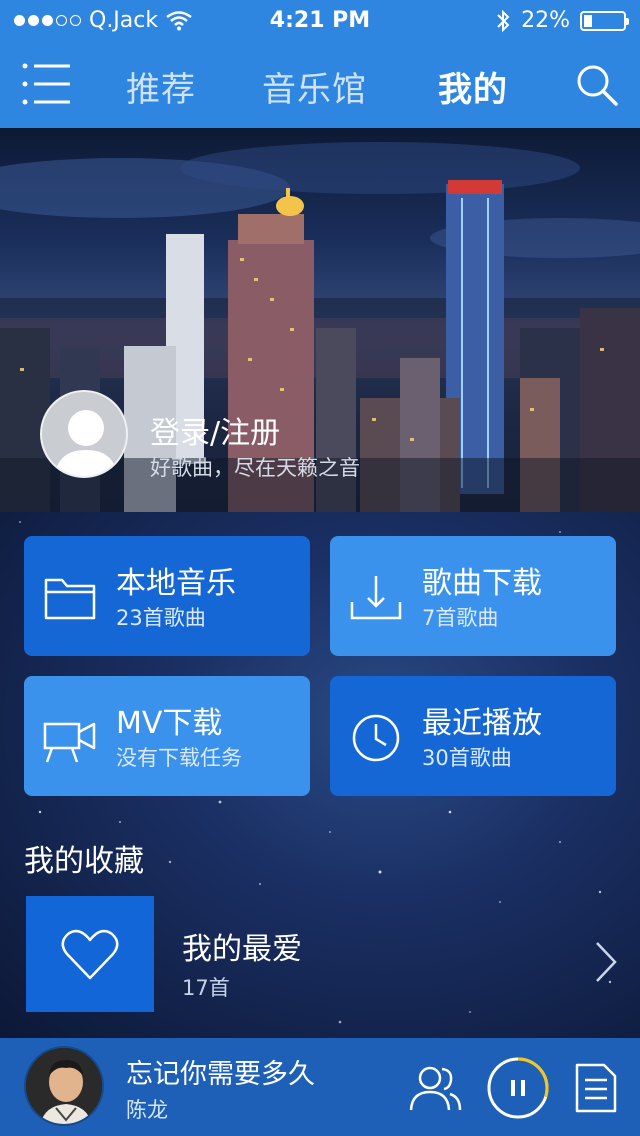  What do you see at coordinates (376, 738) in the screenshot?
I see `clock-icon` at bounding box center [376, 738].